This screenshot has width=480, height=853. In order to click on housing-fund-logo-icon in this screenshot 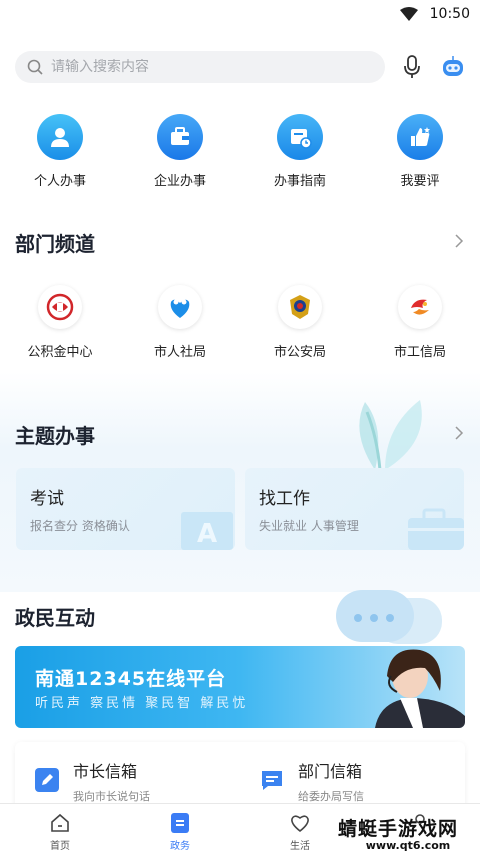, I will do `click(60, 307)`.